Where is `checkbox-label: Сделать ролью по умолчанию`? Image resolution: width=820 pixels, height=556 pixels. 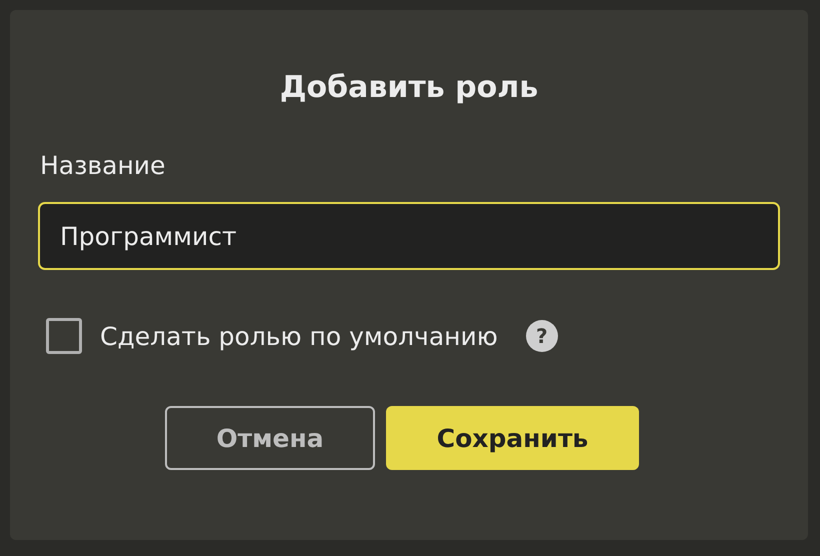
checkbox-label: Сделать ролью по умолчанию is located at coordinates (299, 336).